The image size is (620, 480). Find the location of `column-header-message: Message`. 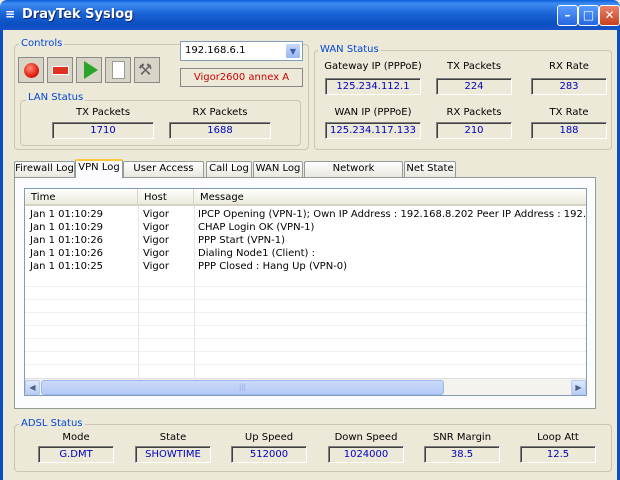

column-header-message: Message is located at coordinates (390, 197).